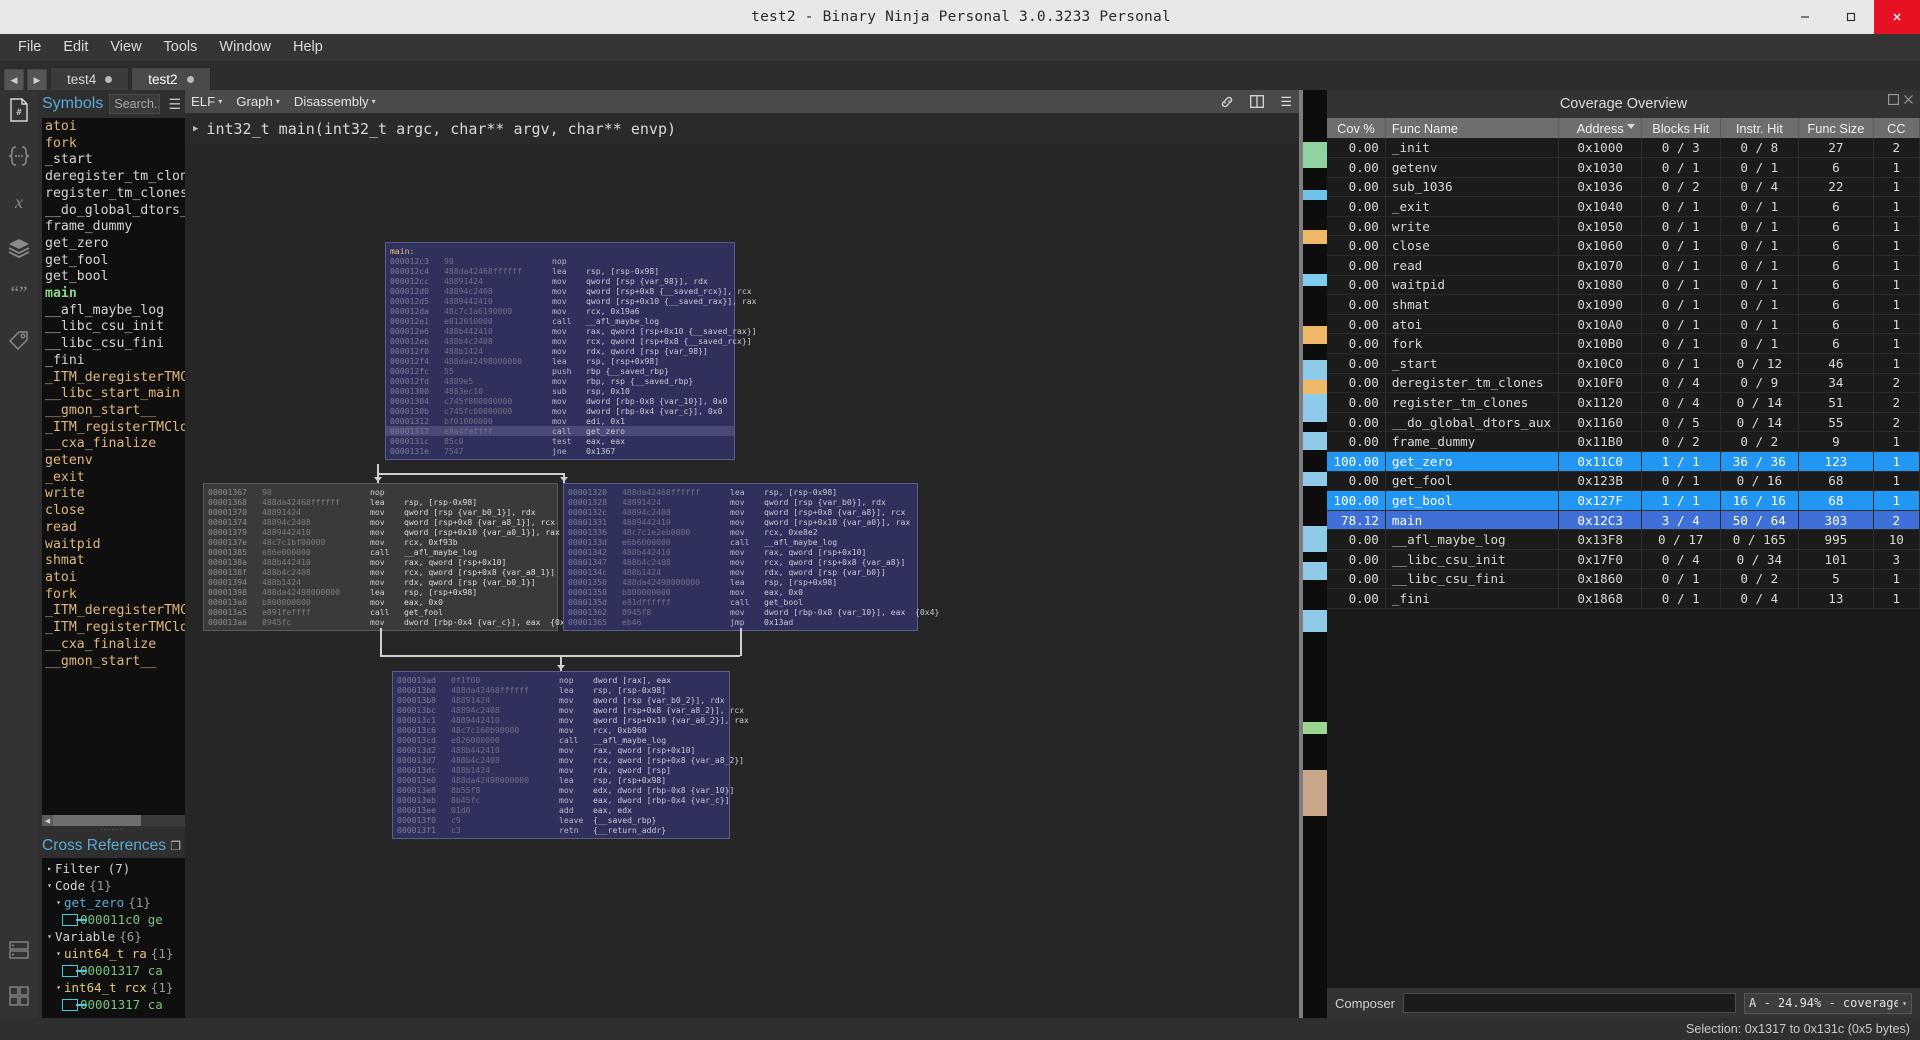  What do you see at coordinates (740, 592) in the screenshot?
I see `disassembly-line: 00001358 b800000000 mov eax, 0x0` at bounding box center [740, 592].